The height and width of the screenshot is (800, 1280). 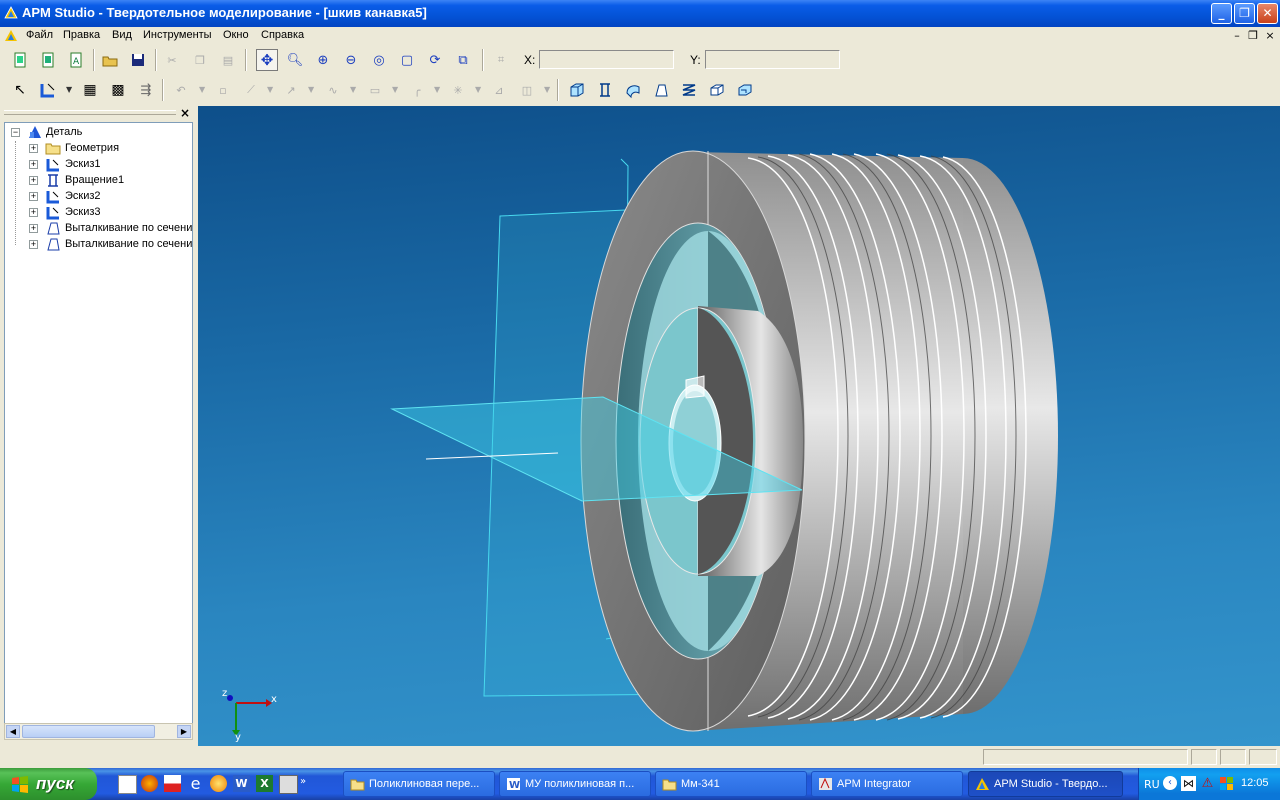 I want to click on internet-explorer-icon: e, so click(x=195, y=783).